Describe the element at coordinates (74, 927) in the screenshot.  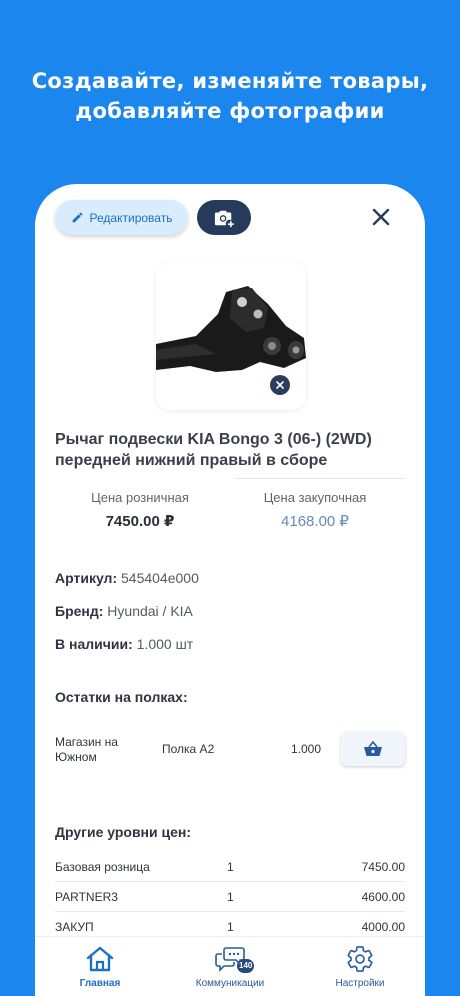
I see `price-level-name: ЗАКУП` at that location.